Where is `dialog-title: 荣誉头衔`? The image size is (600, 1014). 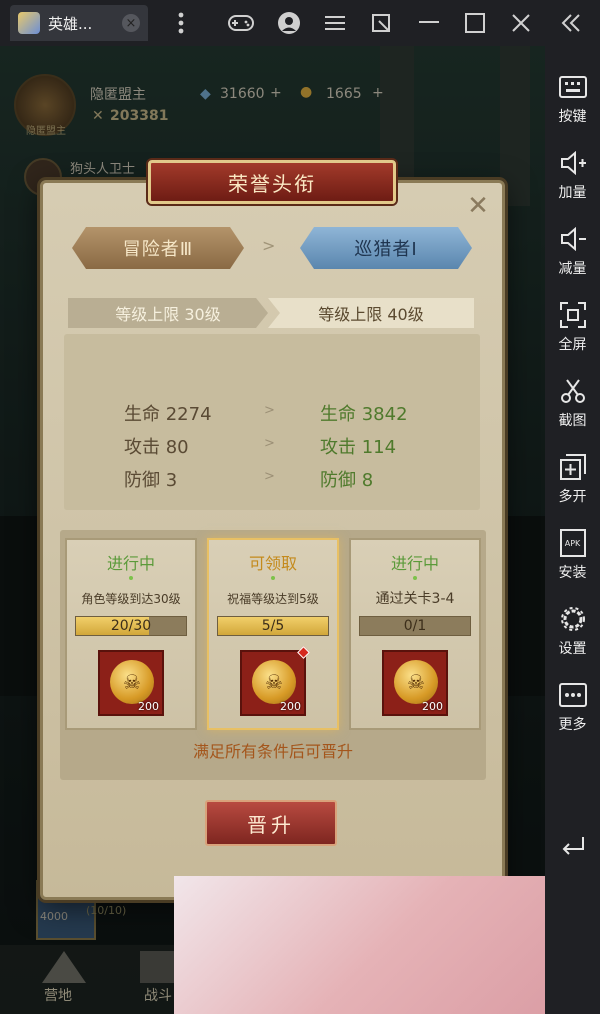
dialog-title: 荣誉头衔 is located at coordinates (272, 183).